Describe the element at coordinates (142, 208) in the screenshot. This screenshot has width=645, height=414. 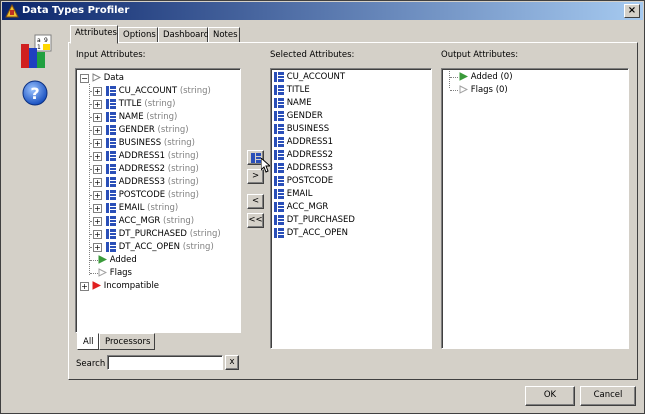
I see `tree-node-attribute: EMAIL (string)` at that location.